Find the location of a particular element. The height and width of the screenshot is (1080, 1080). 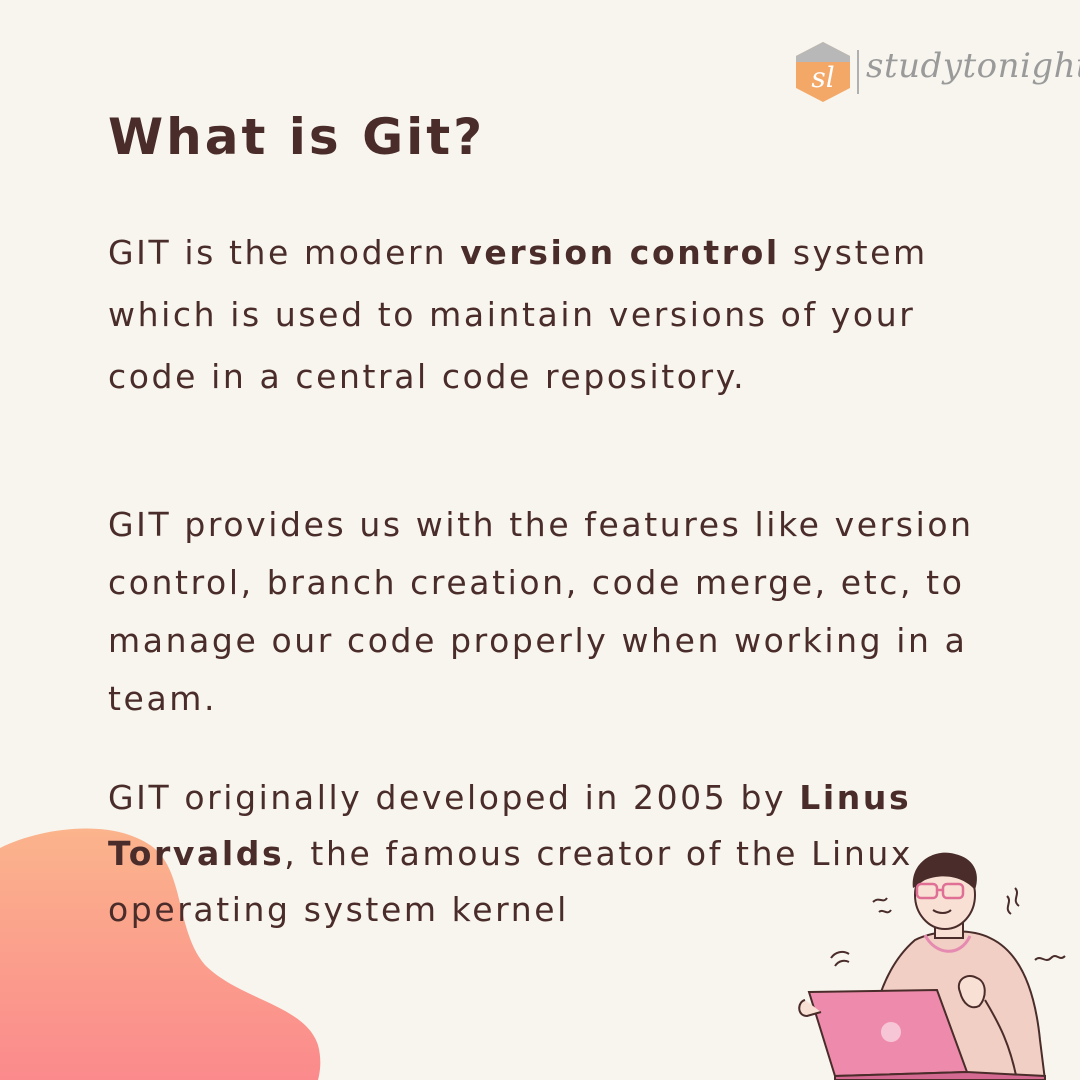

p3-text-start: GIT originally developed in 2005 by is located at coordinates (454, 797).